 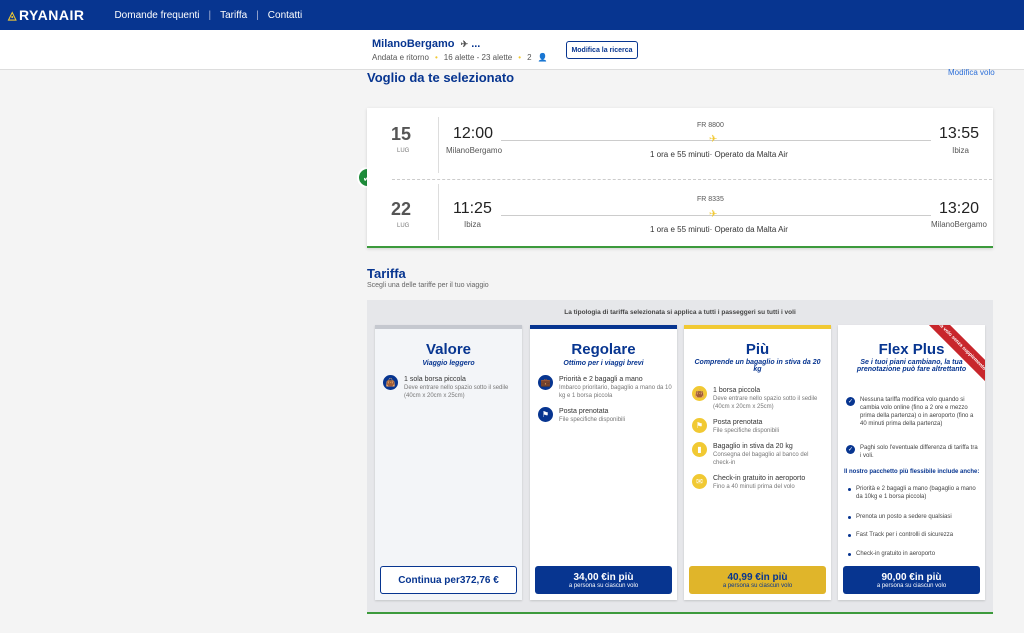 What do you see at coordinates (737, 390) in the screenshot?
I see `feature-title: 1 borsa piccola` at bounding box center [737, 390].